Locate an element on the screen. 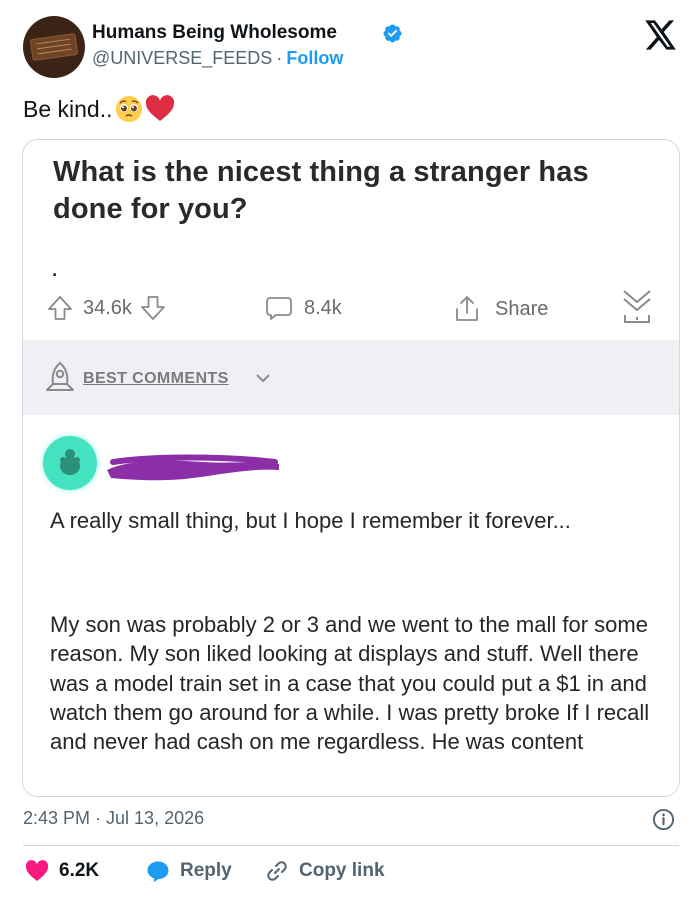 The image size is (700, 898). reply-button: Reply is located at coordinates (189, 871).